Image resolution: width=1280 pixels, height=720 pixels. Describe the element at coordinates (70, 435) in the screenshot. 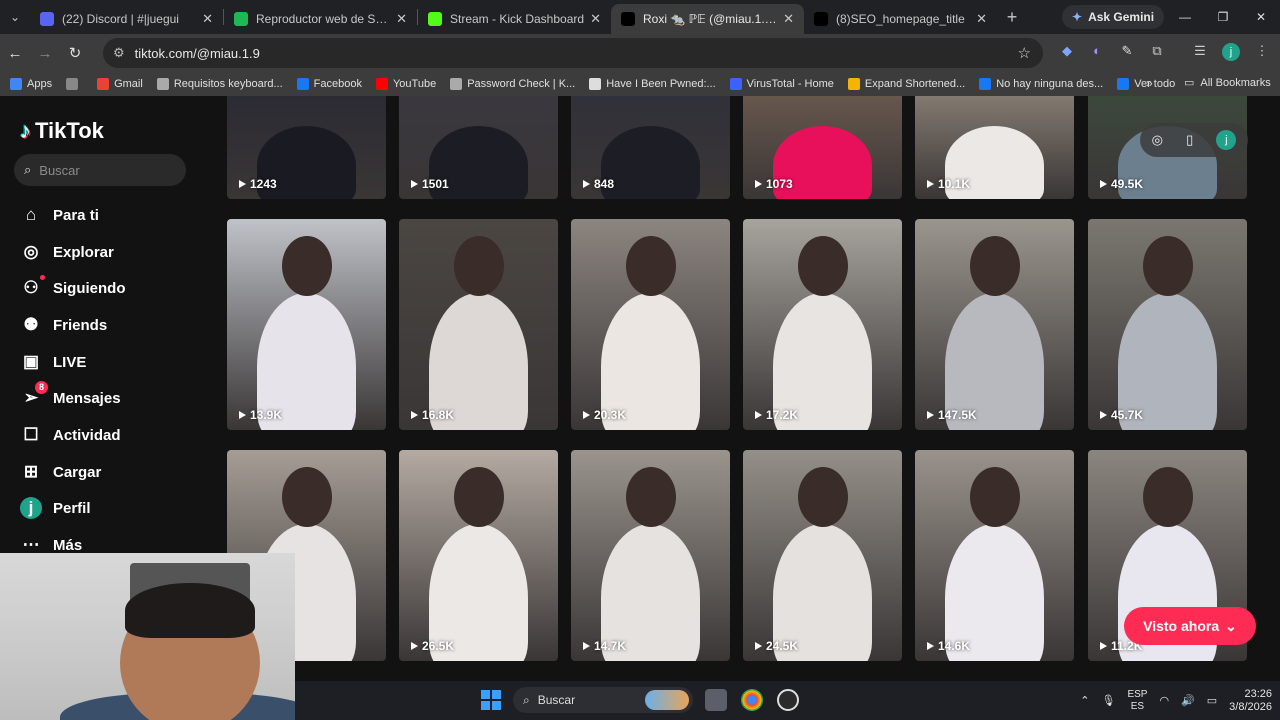

I see `nav-item-activity: ☐ Actividad` at that location.